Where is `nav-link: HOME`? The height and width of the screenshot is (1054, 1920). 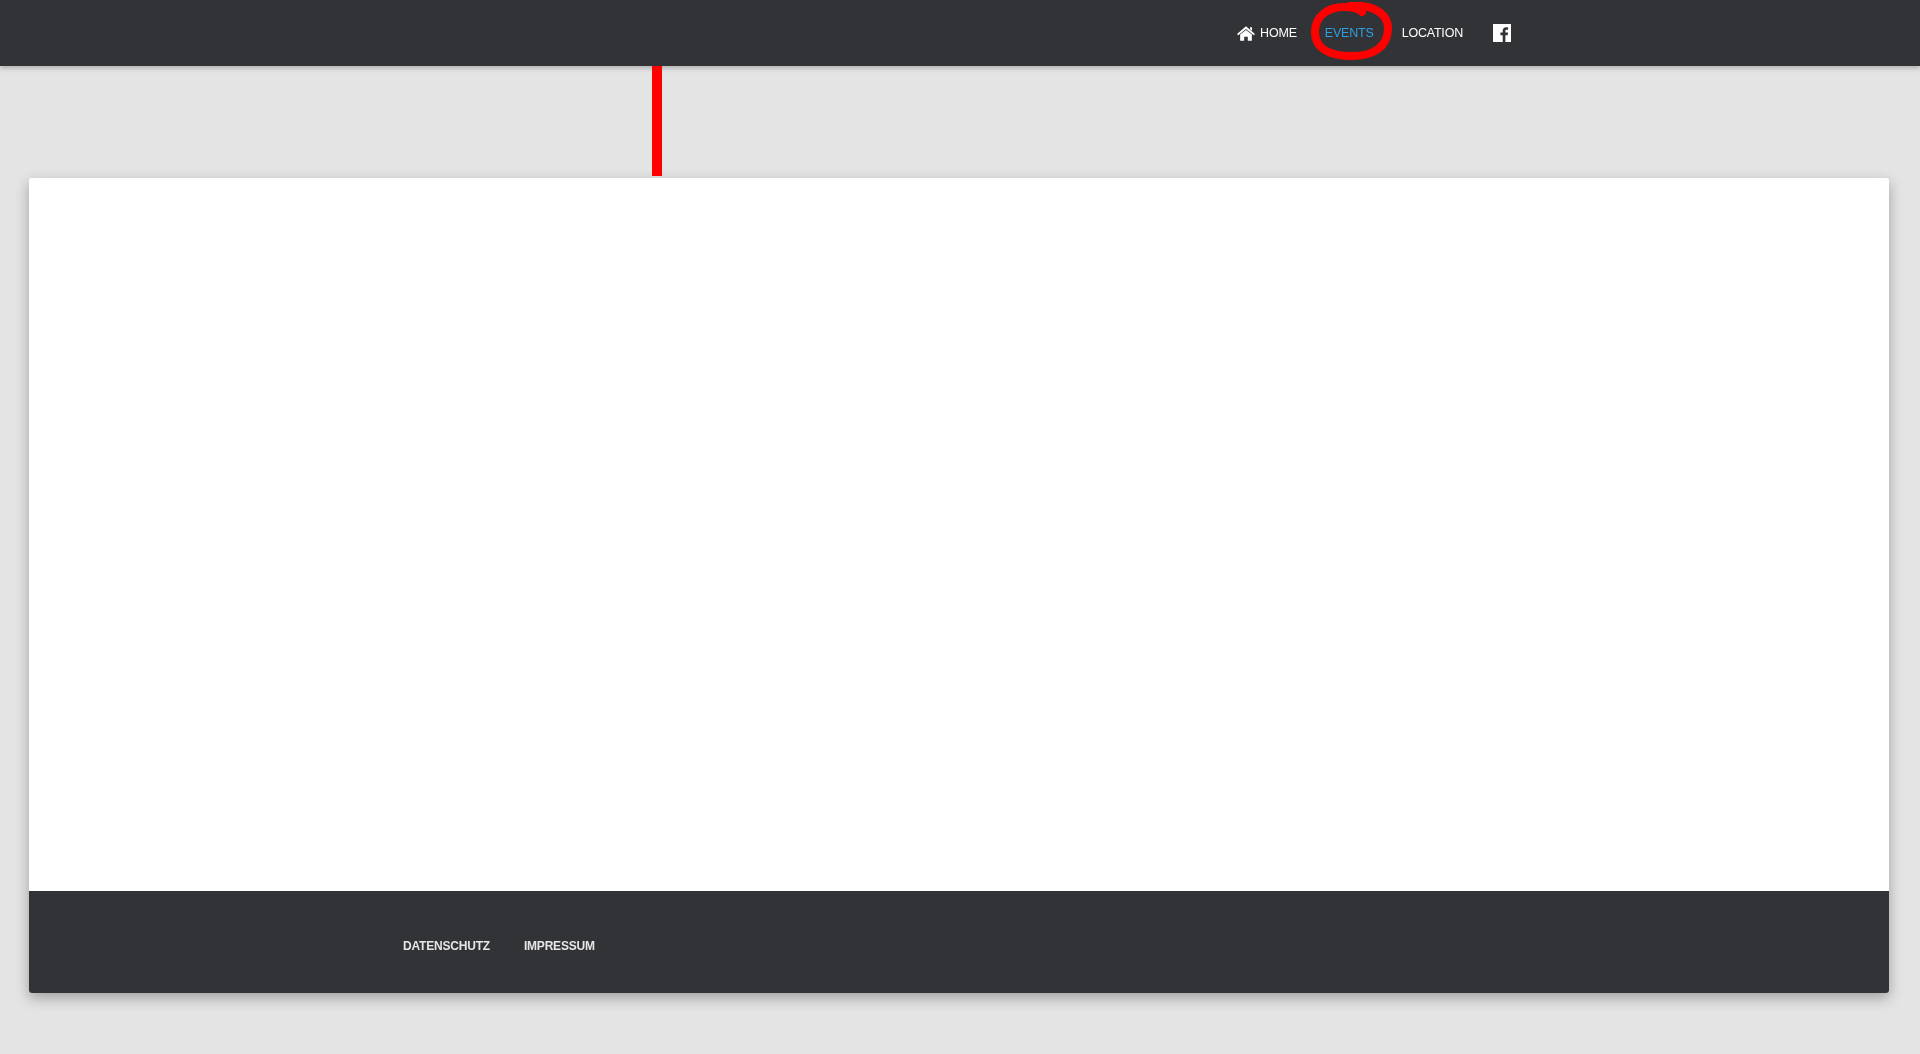
nav-link: HOME is located at coordinates (1267, 33).